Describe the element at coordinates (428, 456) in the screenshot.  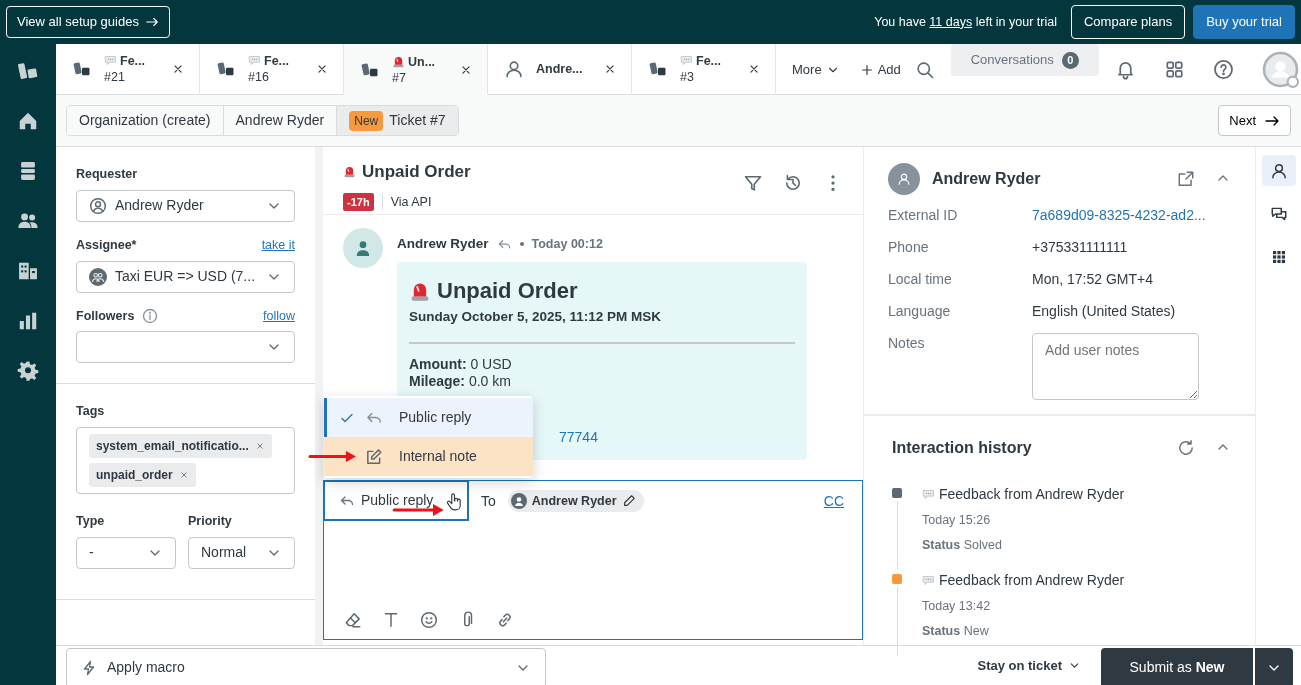
I see `menu-item: Internal note` at that location.